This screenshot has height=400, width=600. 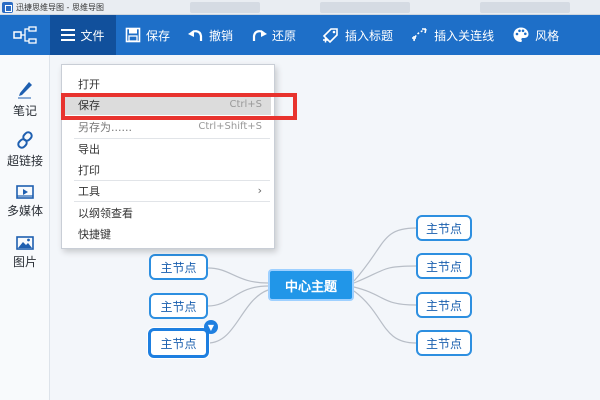 What do you see at coordinates (25, 139) in the screenshot?
I see `link-icon` at bounding box center [25, 139].